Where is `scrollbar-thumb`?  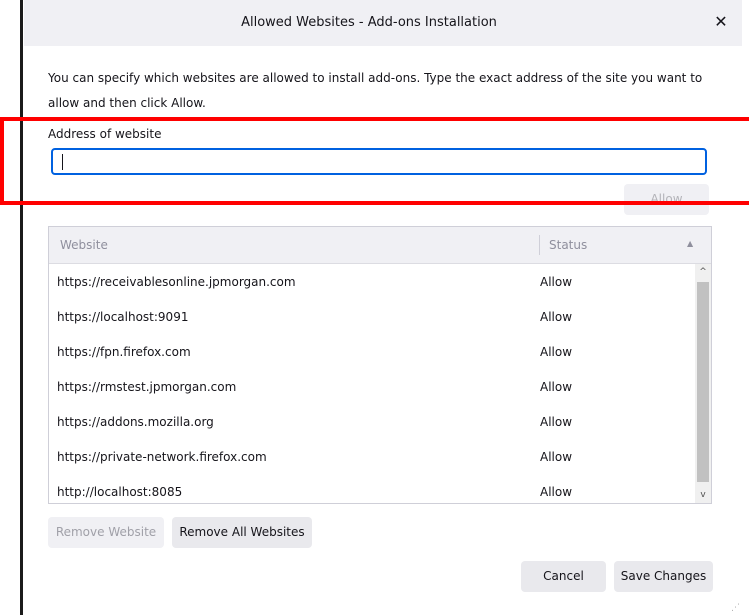
scrollbar-thumb is located at coordinates (703, 382).